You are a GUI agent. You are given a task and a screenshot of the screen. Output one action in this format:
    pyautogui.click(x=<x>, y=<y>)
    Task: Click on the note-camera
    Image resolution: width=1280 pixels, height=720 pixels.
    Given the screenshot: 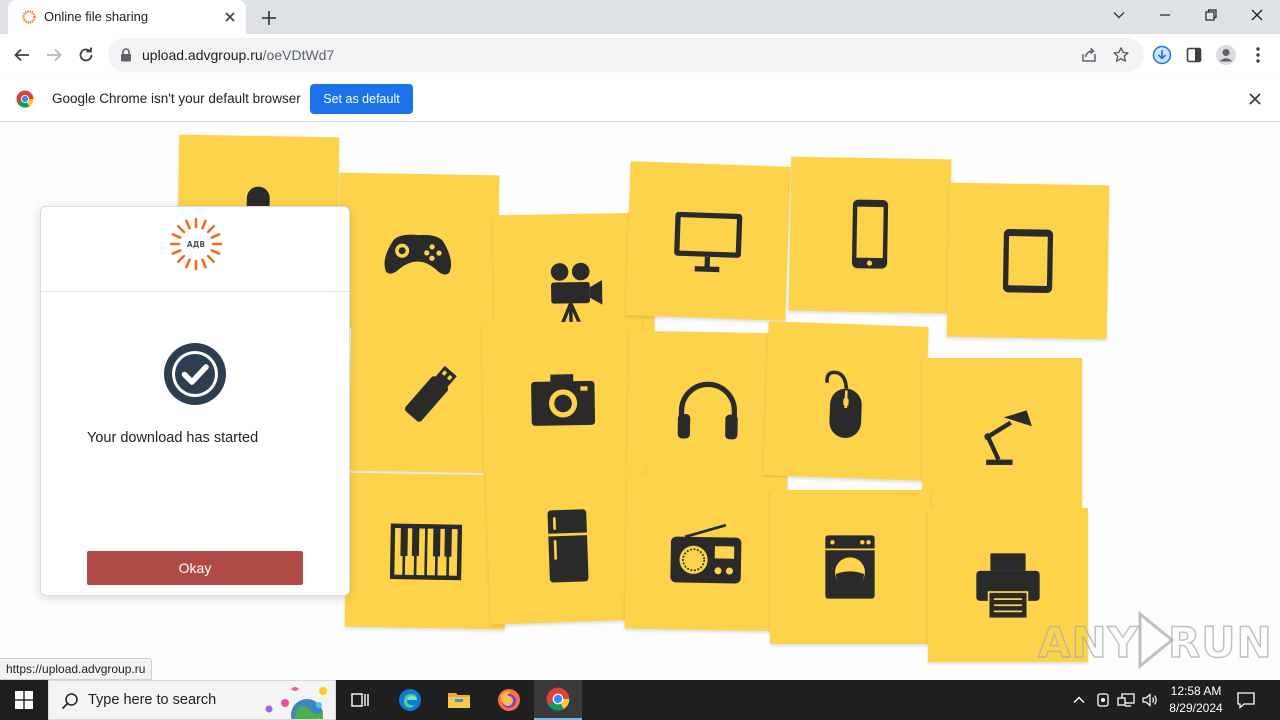 What is the action you would take?
    pyautogui.click(x=563, y=399)
    